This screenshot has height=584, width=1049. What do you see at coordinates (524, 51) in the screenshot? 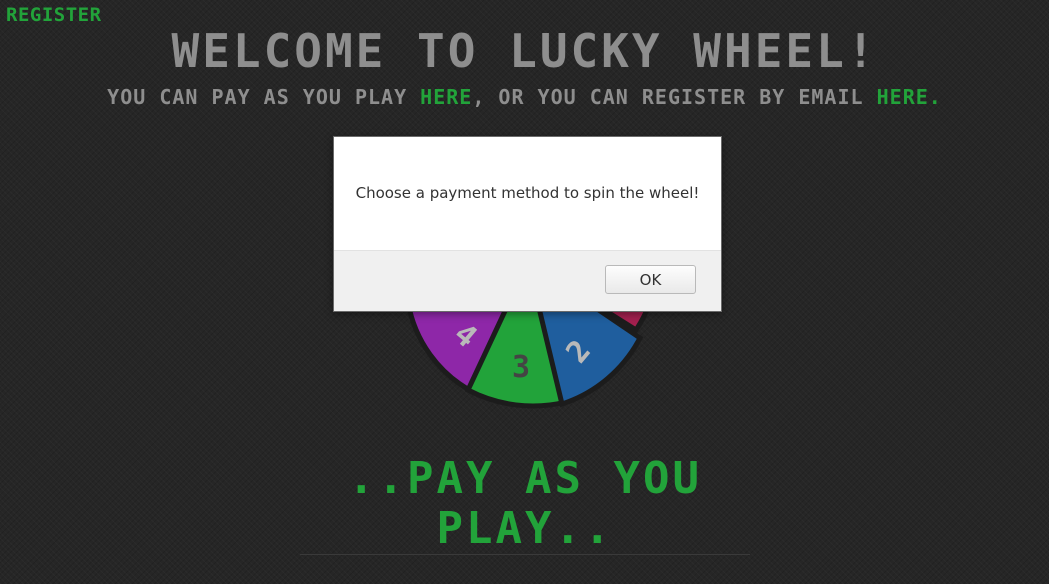
I see `page-title: WELCOME TO LUCKY WHEEL!` at bounding box center [524, 51].